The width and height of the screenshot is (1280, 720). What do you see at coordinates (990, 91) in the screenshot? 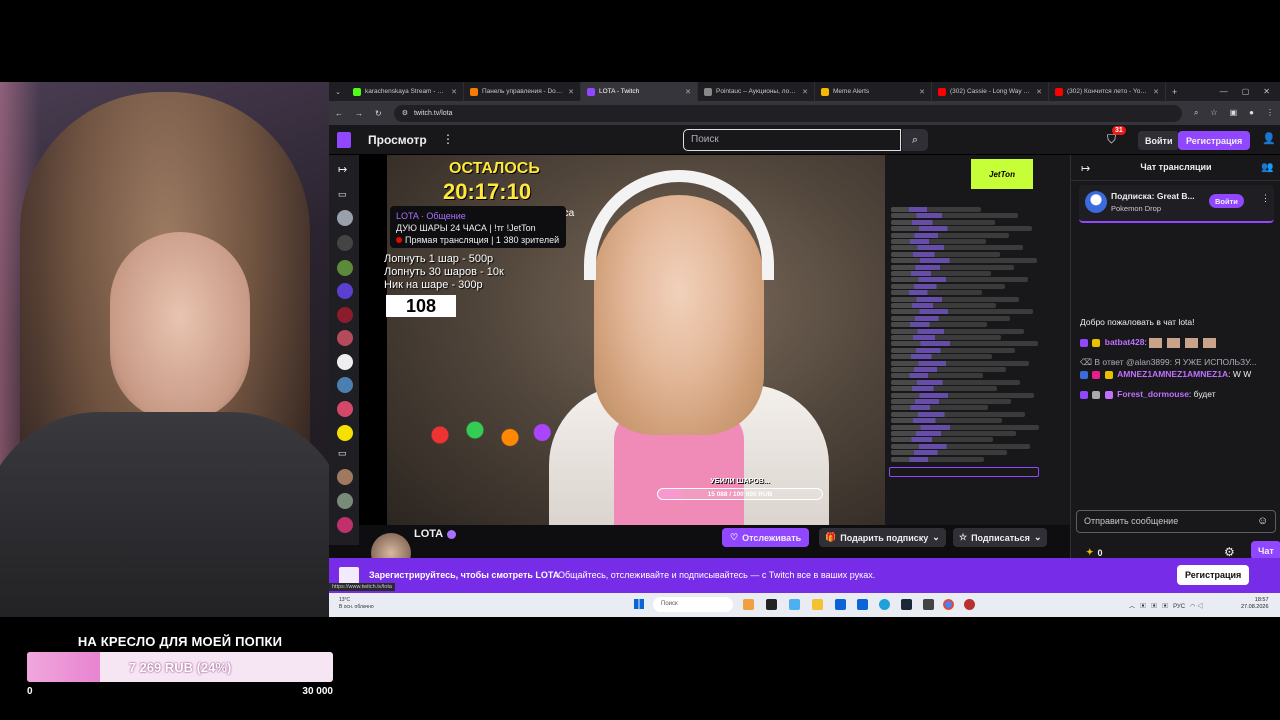
I see `browser-tab: (302) Cassie - Long Way 2 Go ✕` at bounding box center [990, 91].